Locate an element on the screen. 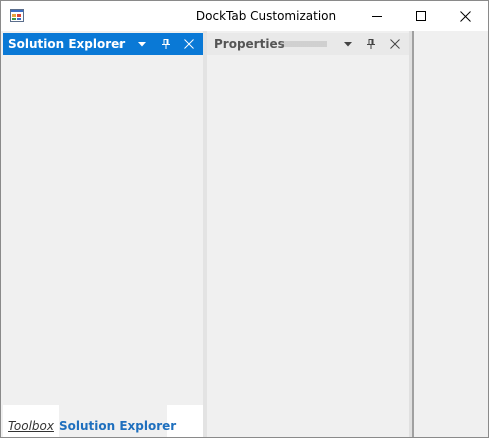 Image resolution: width=489 pixels, height=438 pixels. solution-explorer-menu-button is located at coordinates (142, 44).